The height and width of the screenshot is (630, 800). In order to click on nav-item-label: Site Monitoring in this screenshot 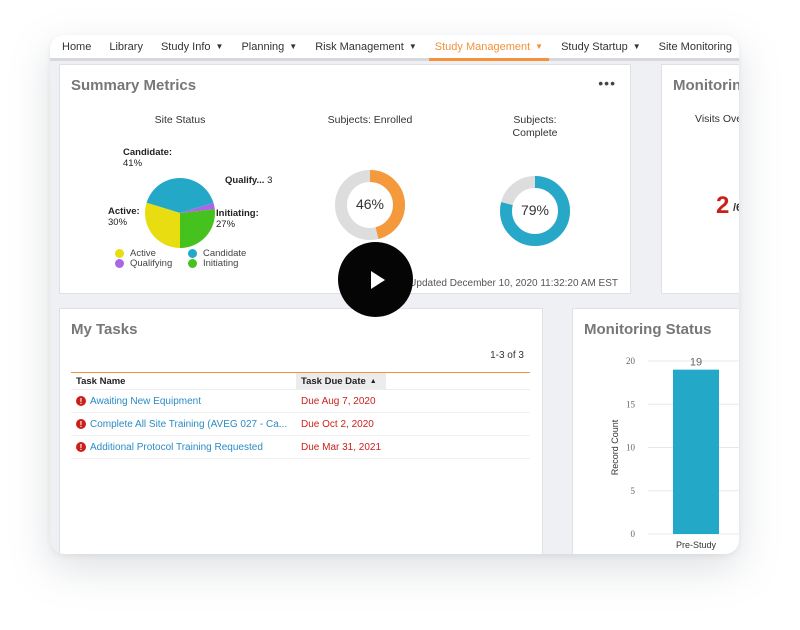, I will do `click(695, 46)`.